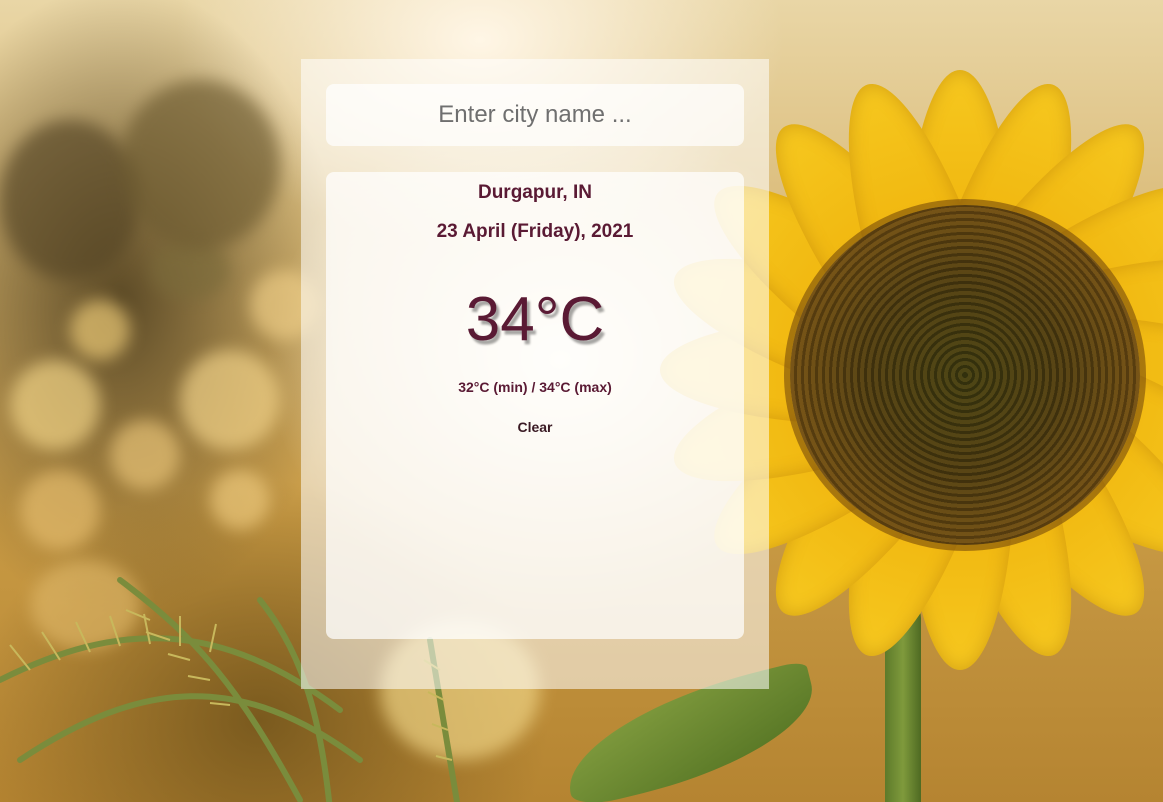 This screenshot has height=802, width=1163. I want to click on sunflower-disk, so click(965, 375).